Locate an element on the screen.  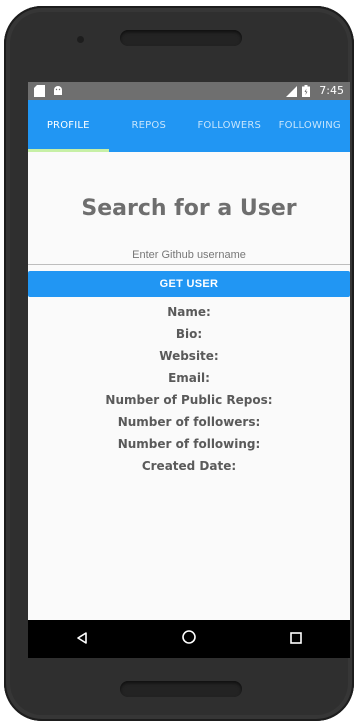
home-icon is located at coordinates (189, 639).